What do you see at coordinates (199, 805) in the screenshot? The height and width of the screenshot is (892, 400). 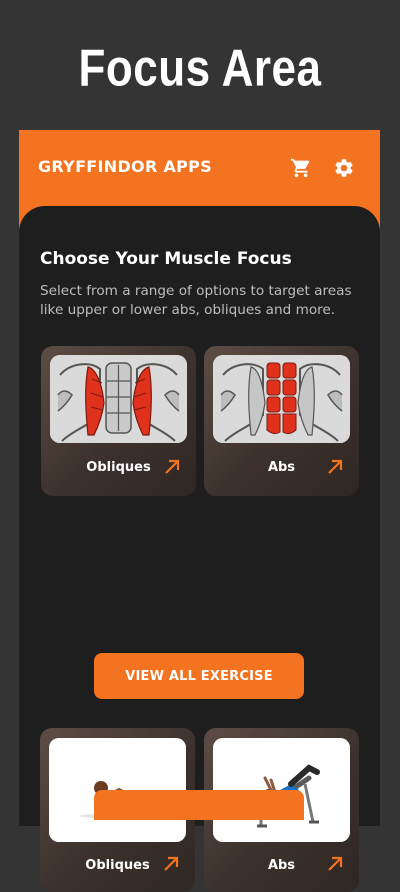 I see `partial-button-bottom` at bounding box center [199, 805].